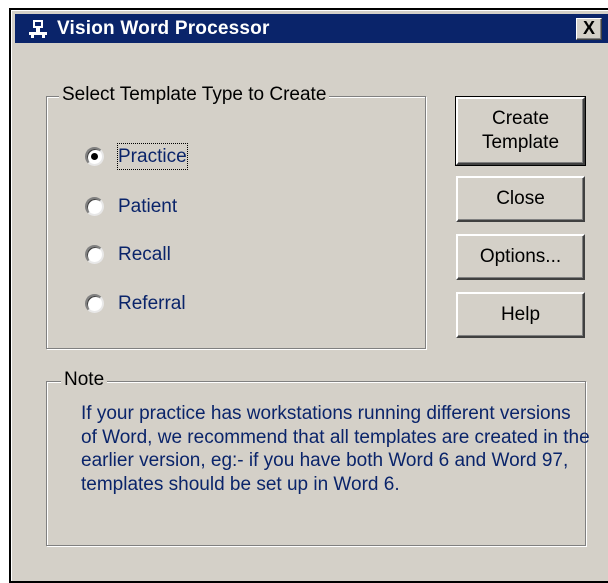 This screenshot has height=583, width=608. I want to click on radio-selected-dot, so click(94, 156).